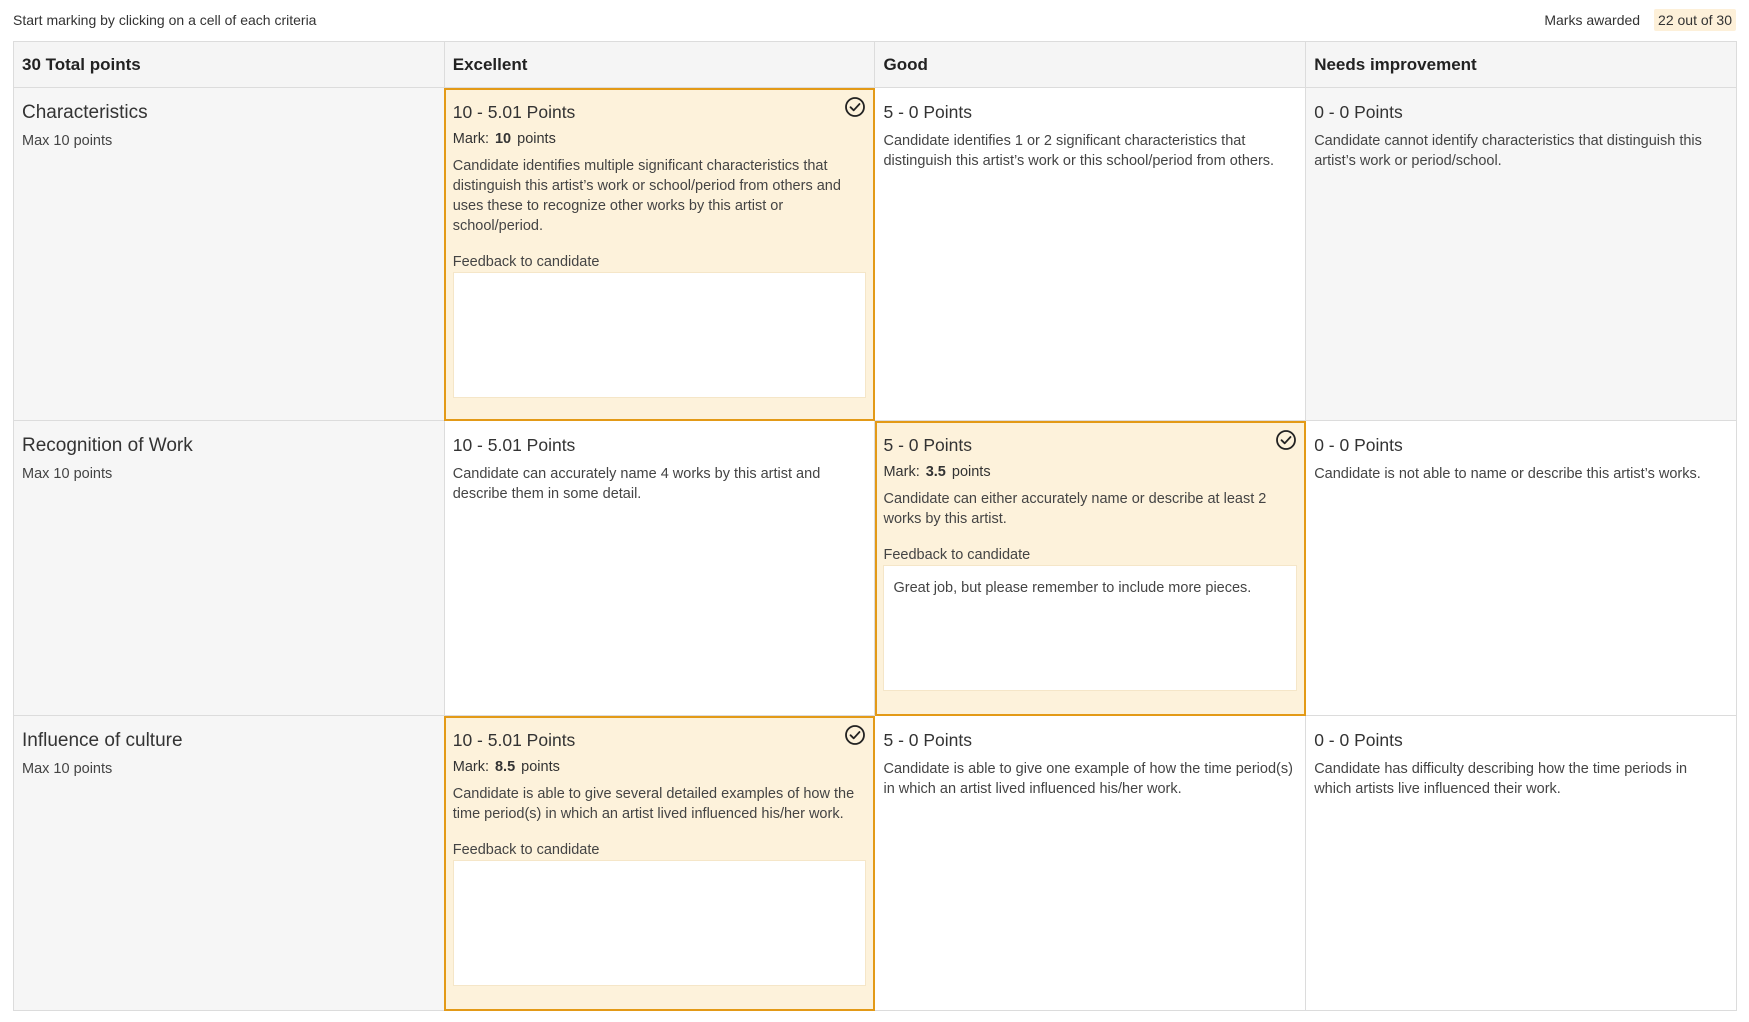 This screenshot has width=1749, height=1022. What do you see at coordinates (505, 767) in the screenshot?
I see `mark-value: 8.5` at bounding box center [505, 767].